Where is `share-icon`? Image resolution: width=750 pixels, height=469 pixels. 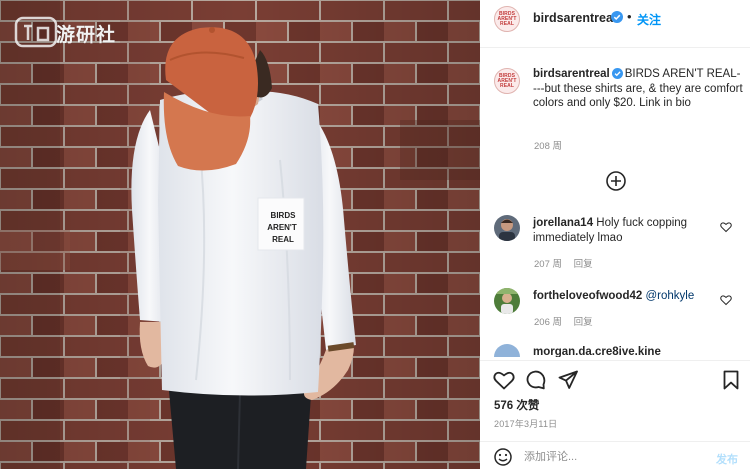 share-icon is located at coordinates (568, 380).